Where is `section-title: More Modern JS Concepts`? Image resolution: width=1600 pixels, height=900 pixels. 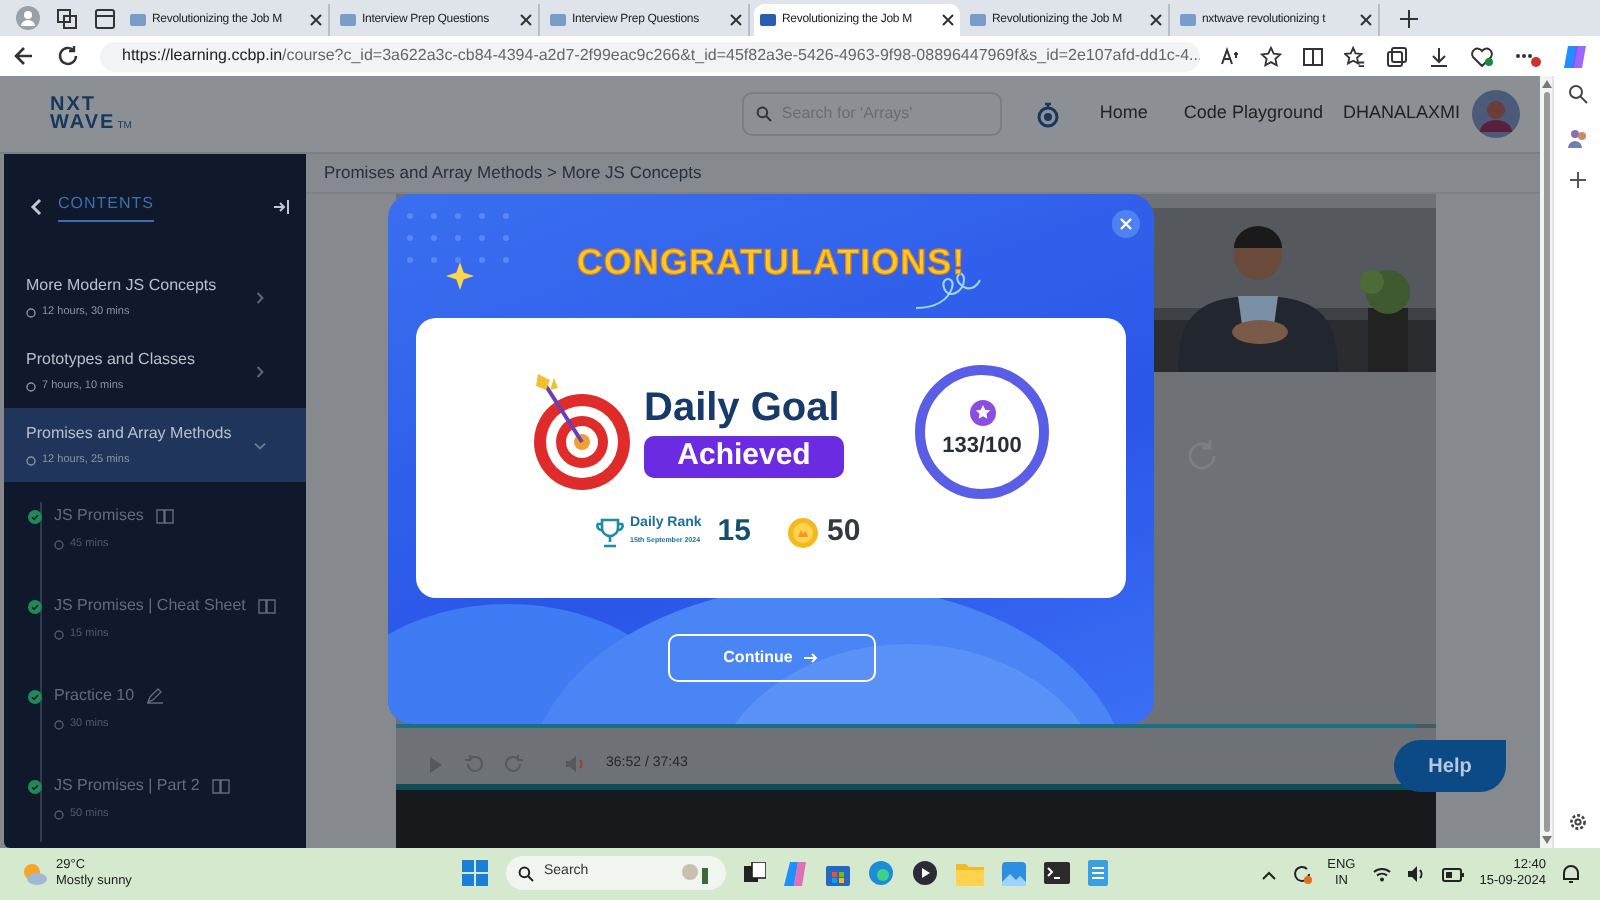 section-title: More Modern JS Concepts is located at coordinates (122, 285).